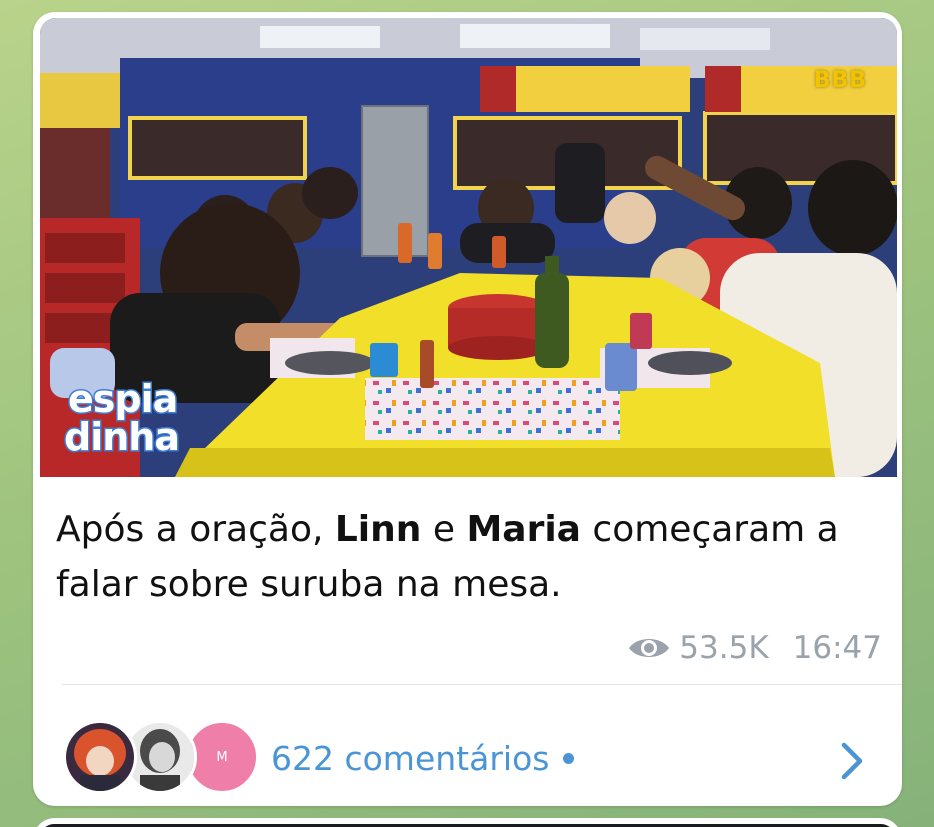  Describe the element at coordinates (222, 757) in the screenshot. I see `avatar-initial: M` at that location.